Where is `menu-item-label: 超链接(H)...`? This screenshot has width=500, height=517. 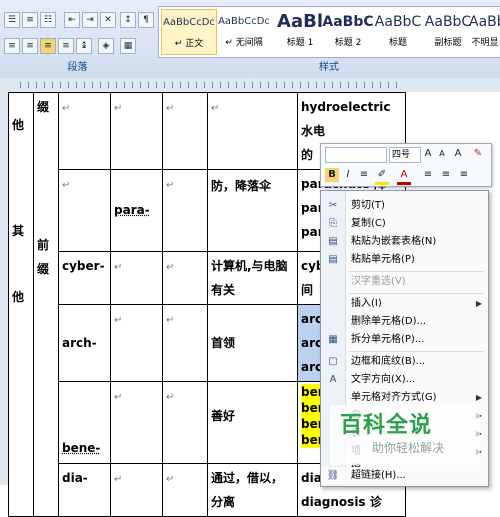 menu-item-label: 超链接(H)... is located at coordinates (378, 475).